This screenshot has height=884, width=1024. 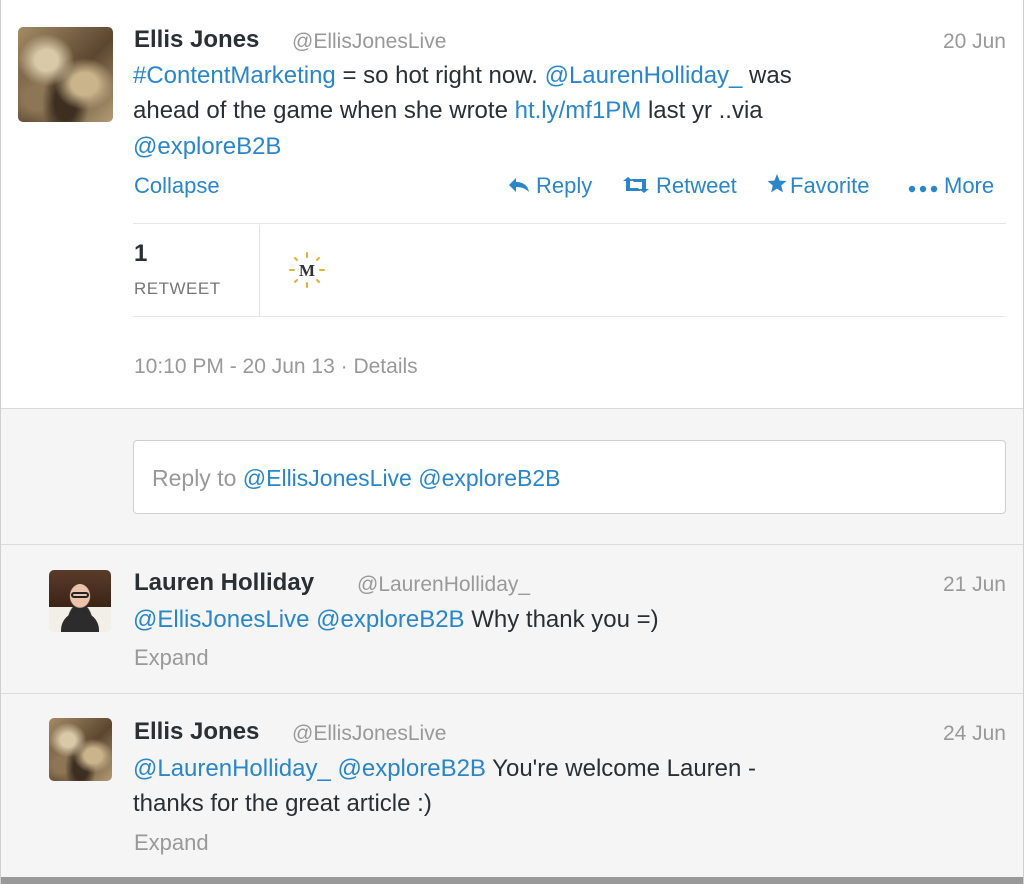 I want to click on reply-mentions: @EllisJonesLive @exploreB2B, so click(x=401, y=478).